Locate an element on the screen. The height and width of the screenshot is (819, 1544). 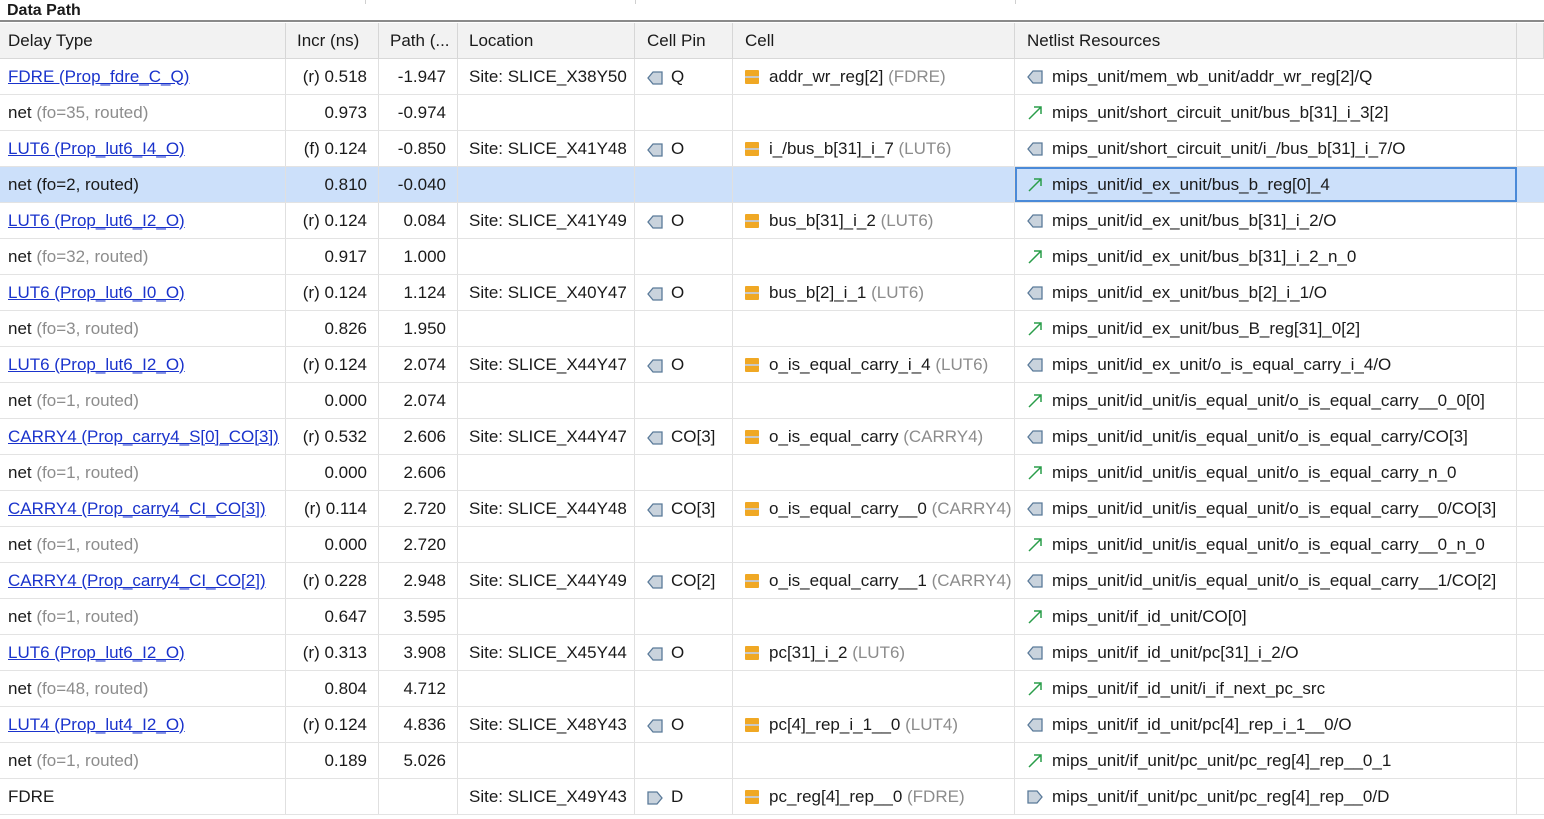
incr-cell: 0.804 is located at coordinates (332, 688).